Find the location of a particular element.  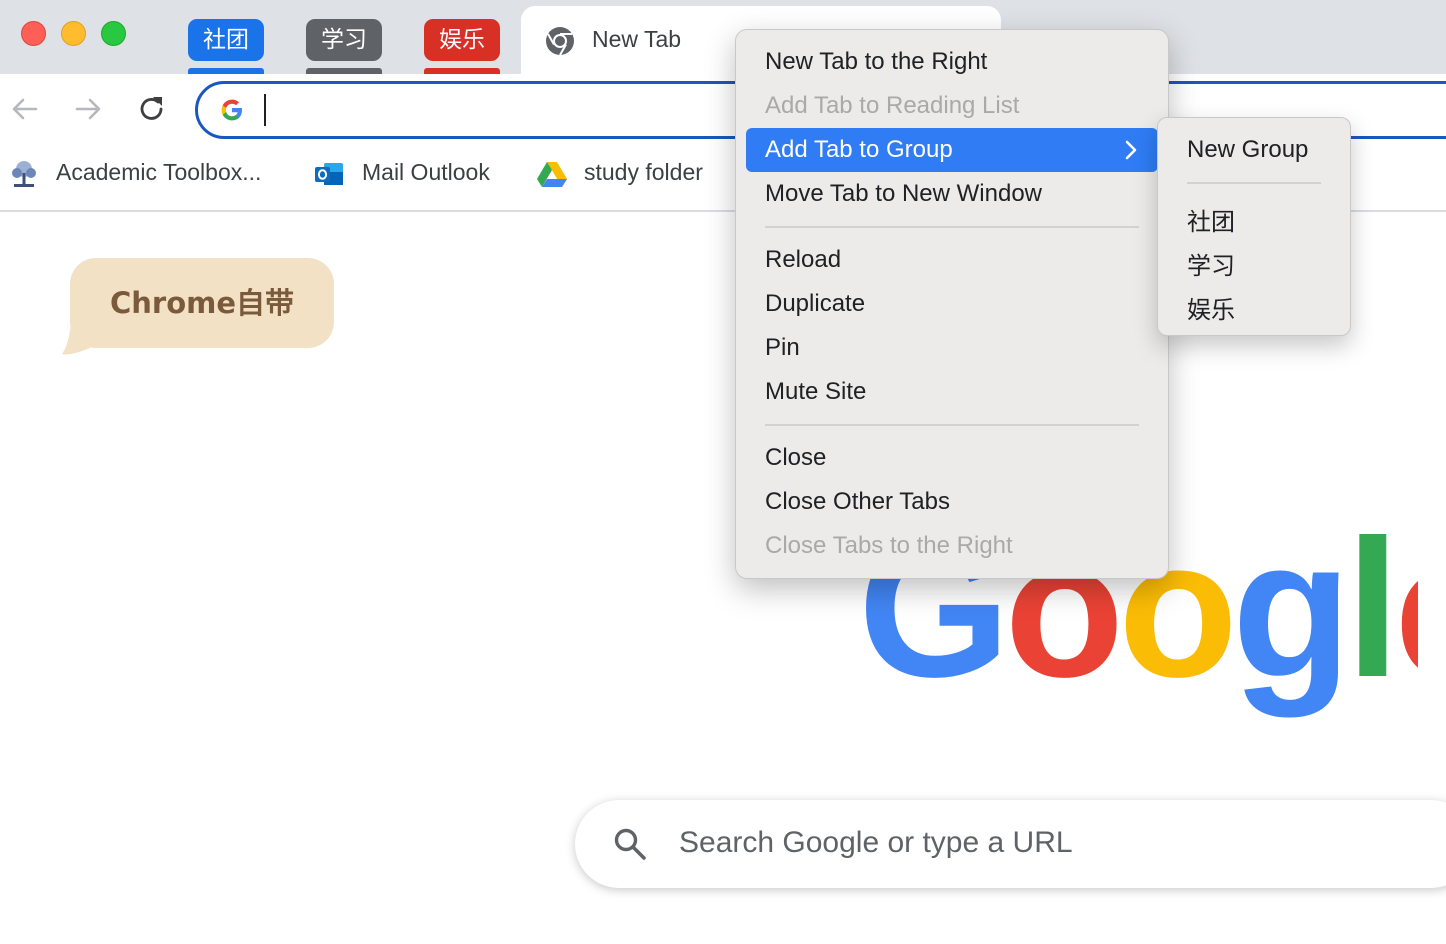

window-zoom-button is located at coordinates (113, 33).